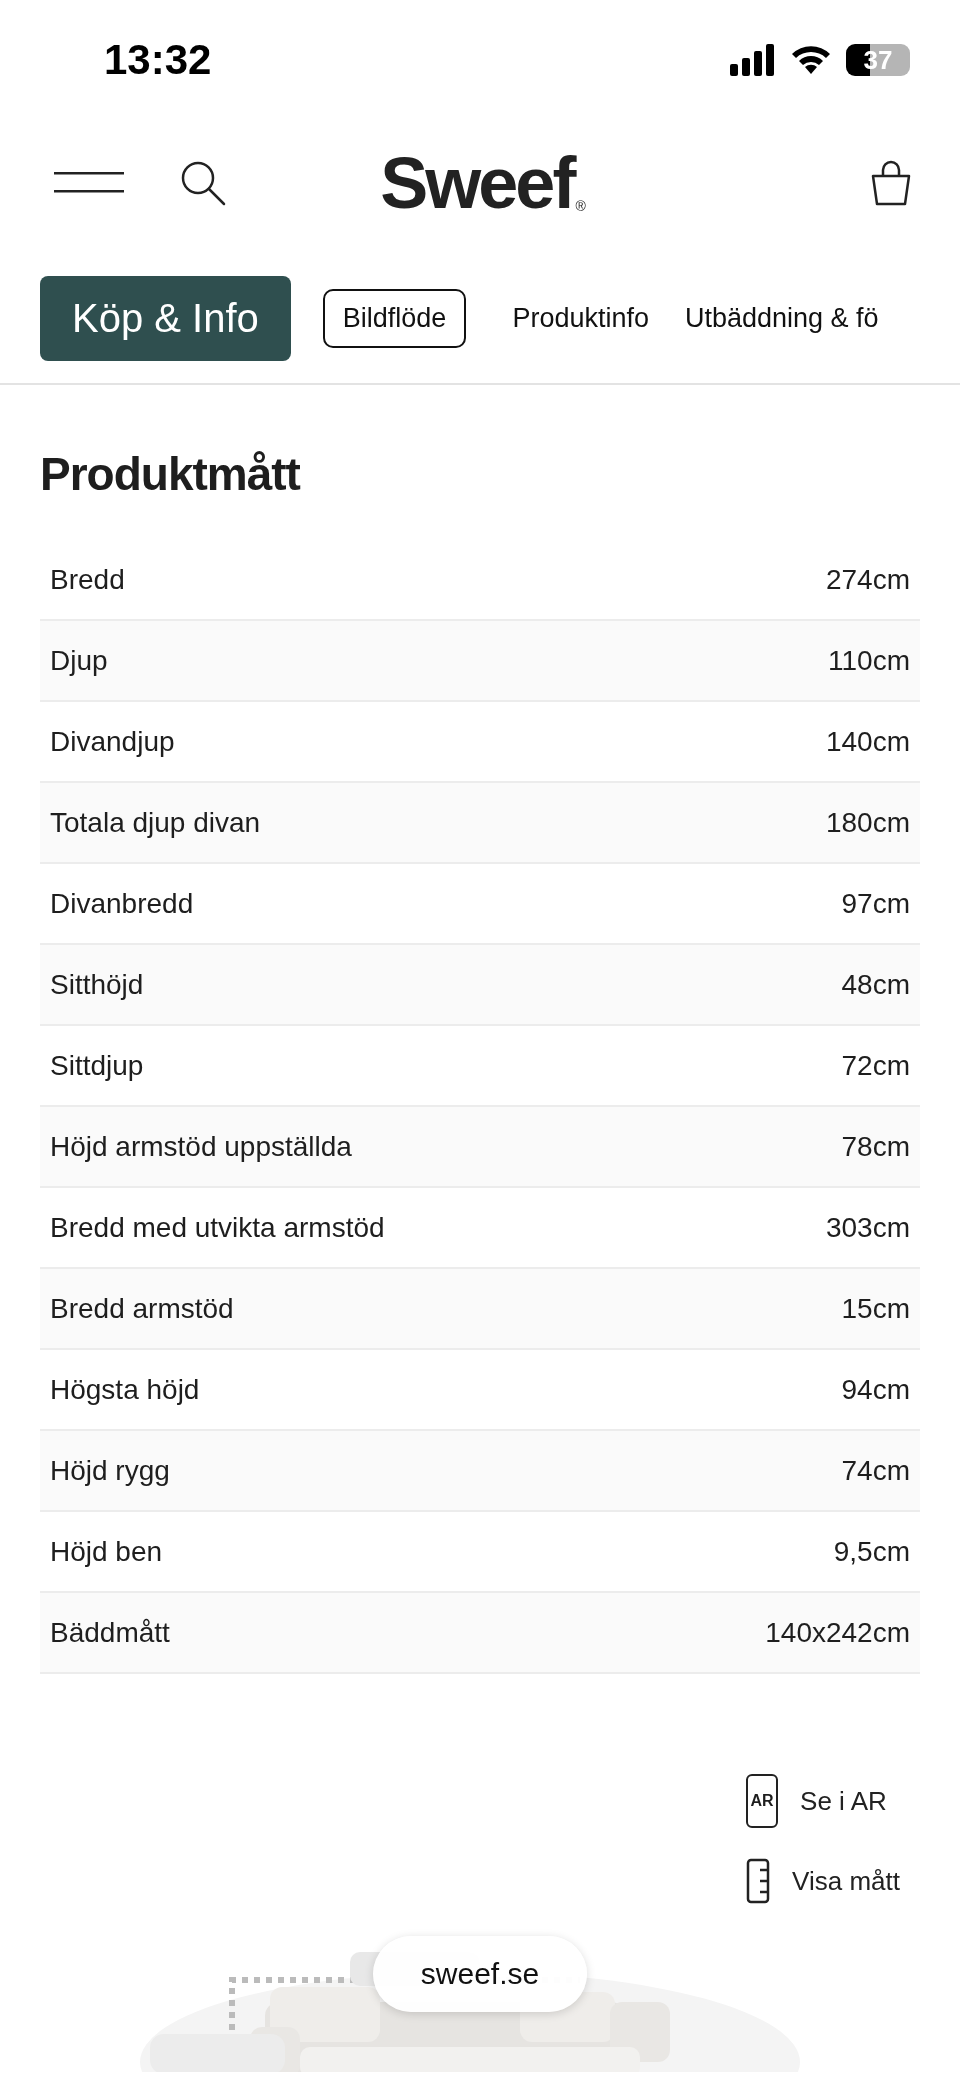 This screenshot has height=2078, width=960. Describe the element at coordinates (875, 903) in the screenshot. I see `table-cell: 97cm` at that location.